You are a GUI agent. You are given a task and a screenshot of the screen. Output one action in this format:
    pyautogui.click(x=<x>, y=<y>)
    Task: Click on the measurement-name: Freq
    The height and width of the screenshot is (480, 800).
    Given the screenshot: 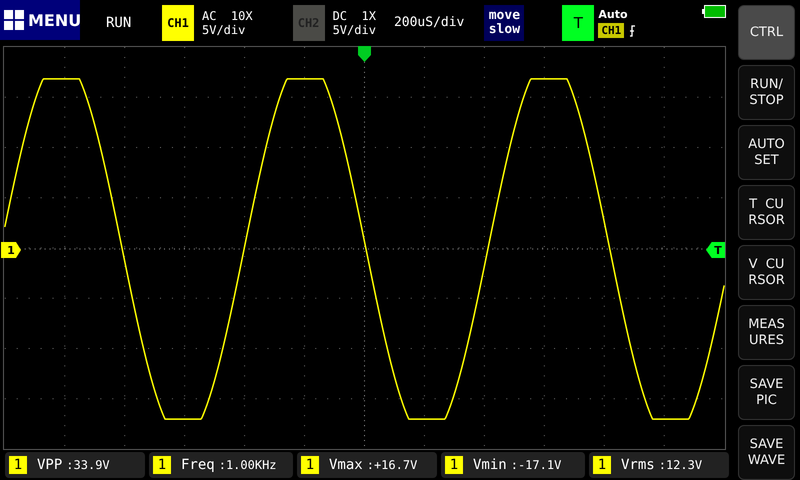 What is the action you would take?
    pyautogui.click(x=198, y=465)
    